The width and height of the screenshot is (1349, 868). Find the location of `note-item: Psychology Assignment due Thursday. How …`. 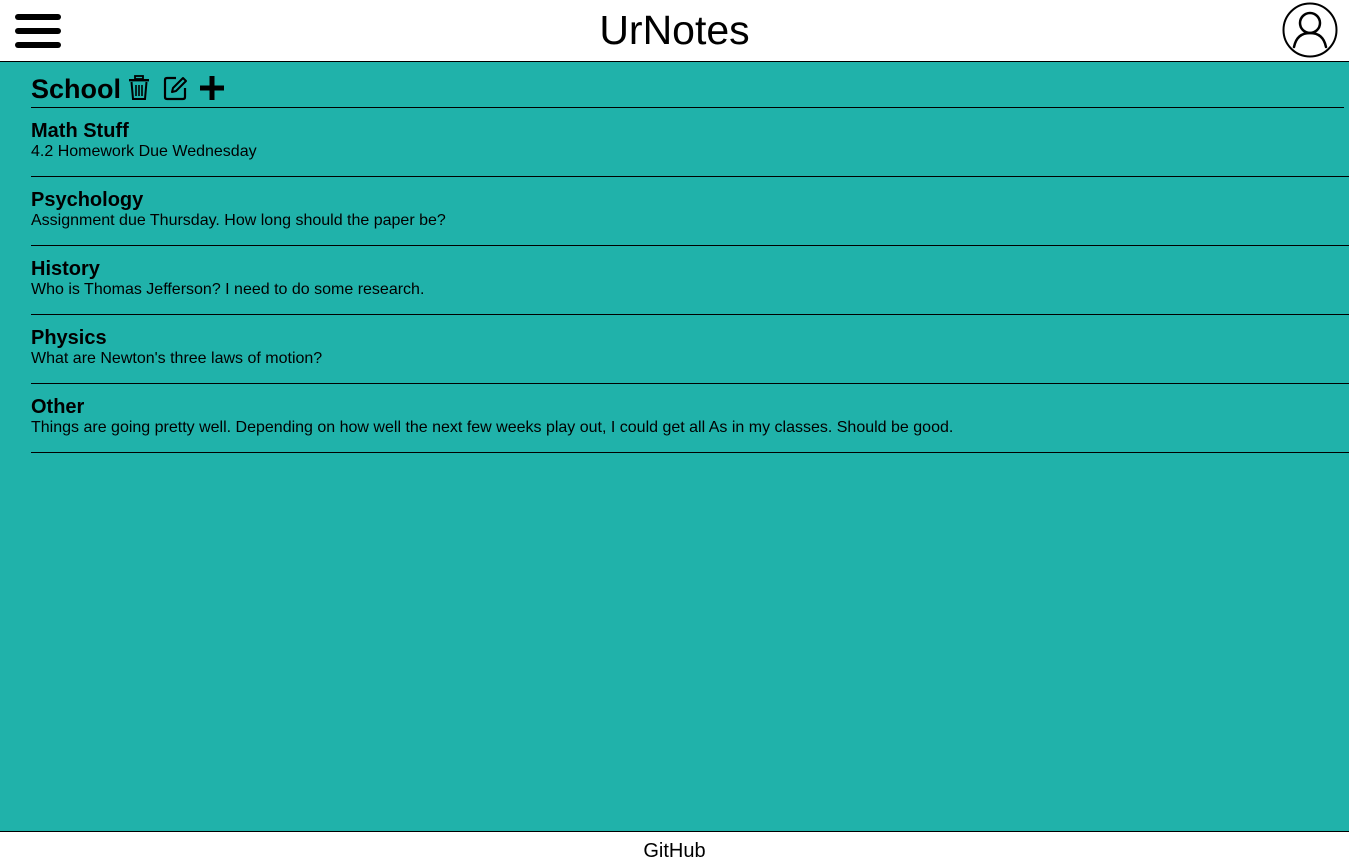

note-item: Psychology Assignment due Thursday. How … is located at coordinates (690, 211).